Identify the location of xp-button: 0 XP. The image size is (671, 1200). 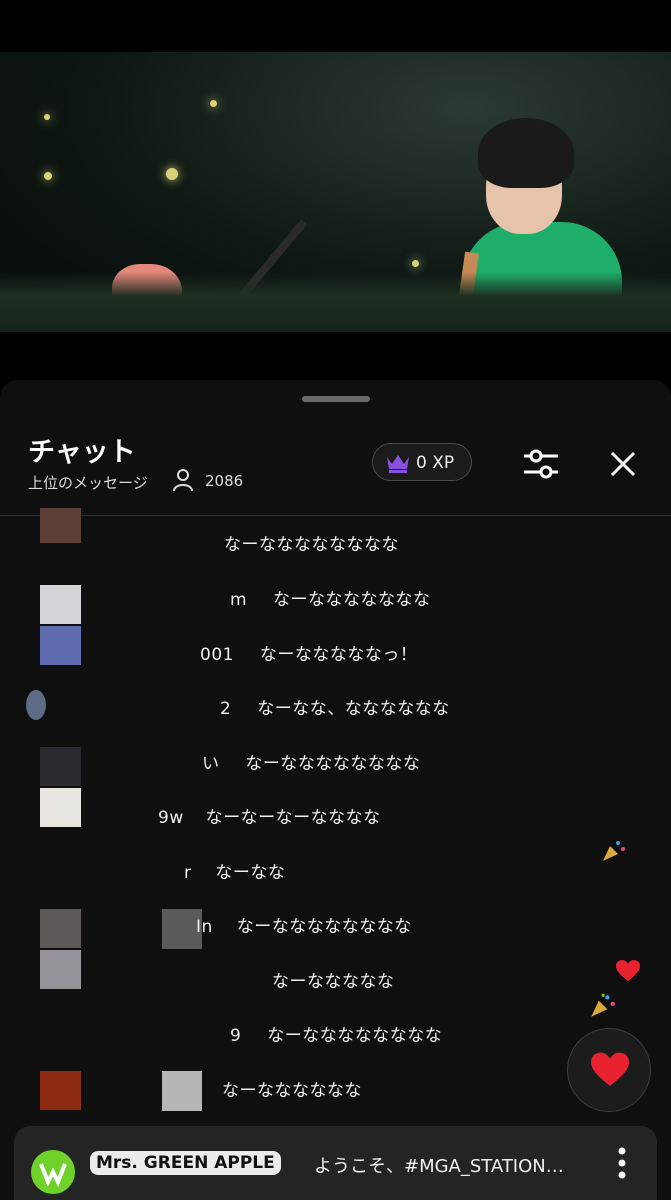
(422, 462).